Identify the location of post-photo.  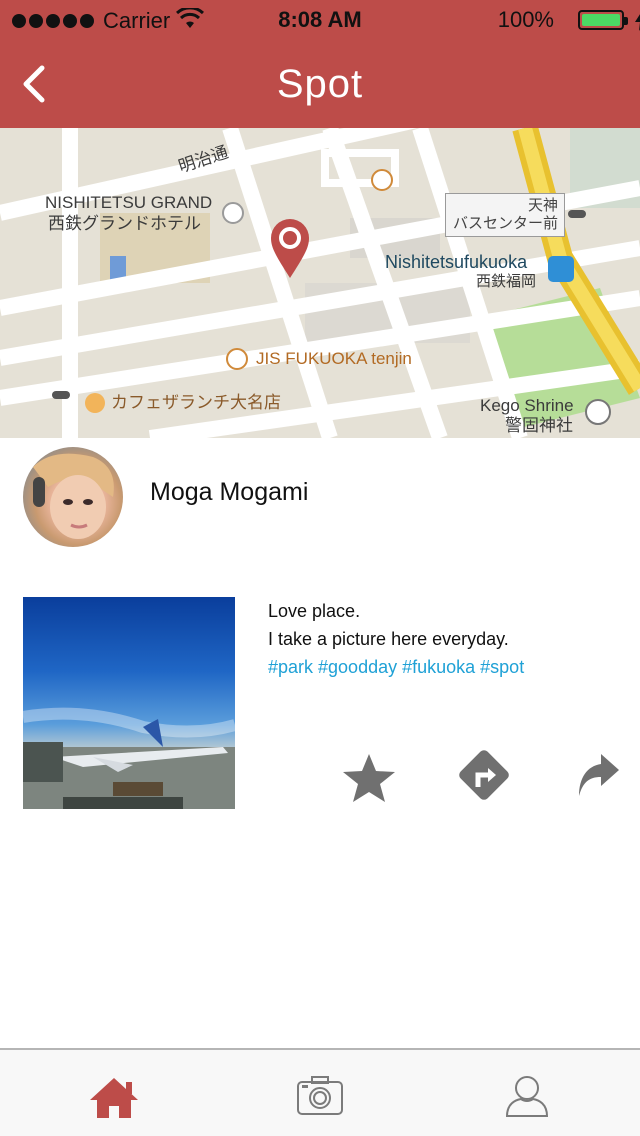
(129, 703).